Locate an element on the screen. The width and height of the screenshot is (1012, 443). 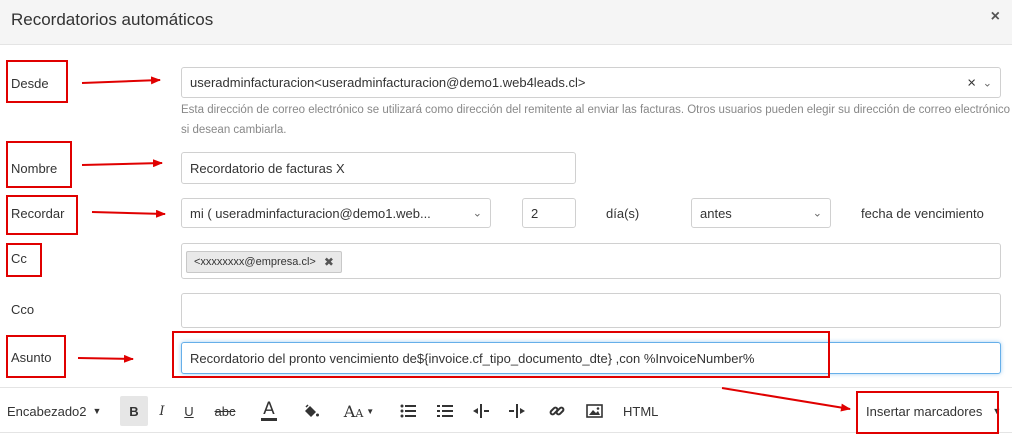
heading-dropdown: Encabezado2 ▼ is located at coordinates (54, 411).